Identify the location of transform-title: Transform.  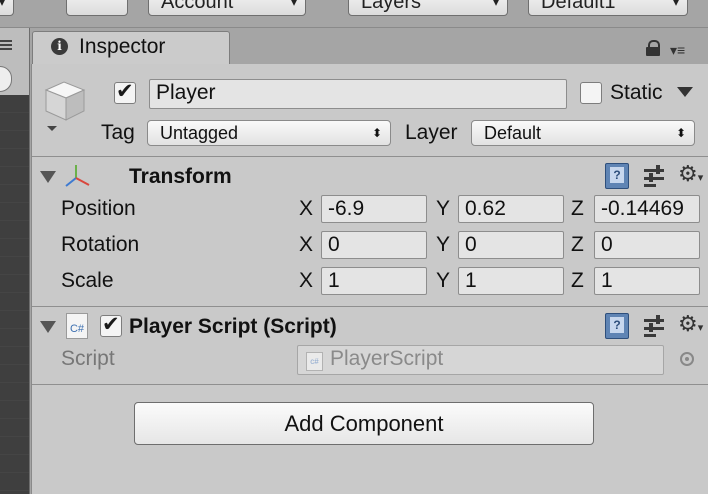
(180, 176).